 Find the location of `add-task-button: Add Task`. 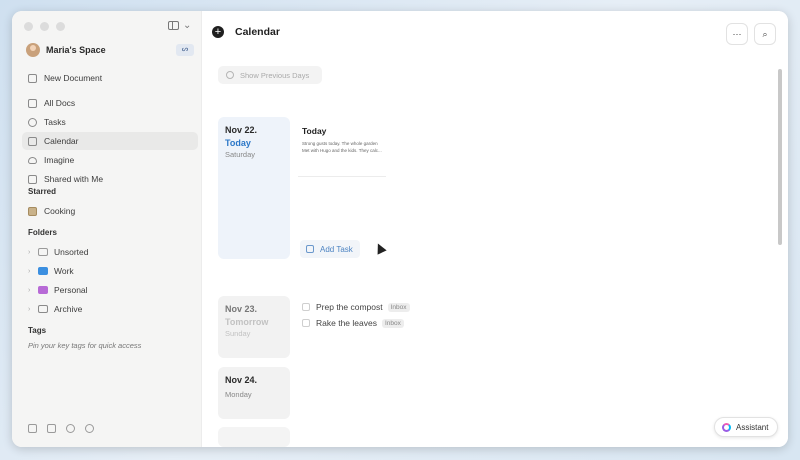

add-task-button: Add Task is located at coordinates (330, 249).